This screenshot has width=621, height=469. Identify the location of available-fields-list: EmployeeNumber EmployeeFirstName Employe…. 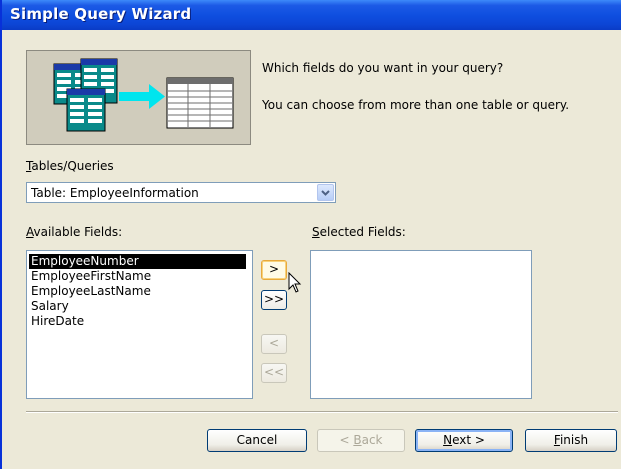
(139, 324).